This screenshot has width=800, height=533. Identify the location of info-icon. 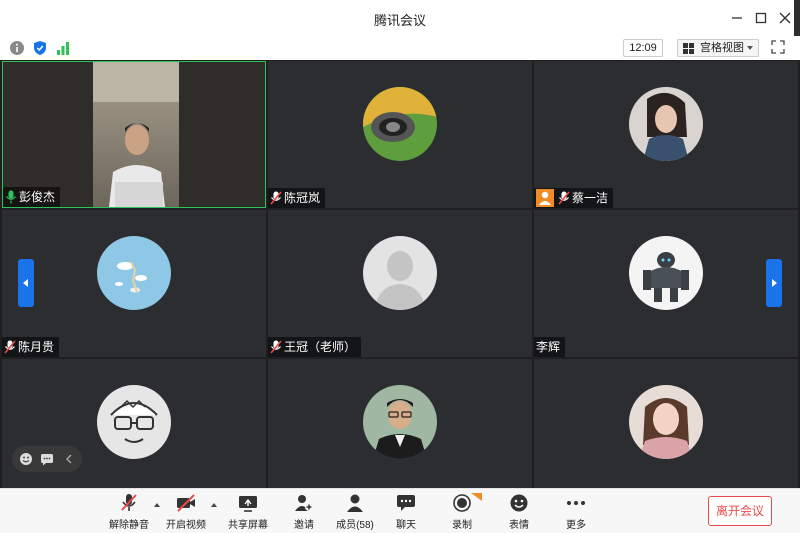
(17, 48).